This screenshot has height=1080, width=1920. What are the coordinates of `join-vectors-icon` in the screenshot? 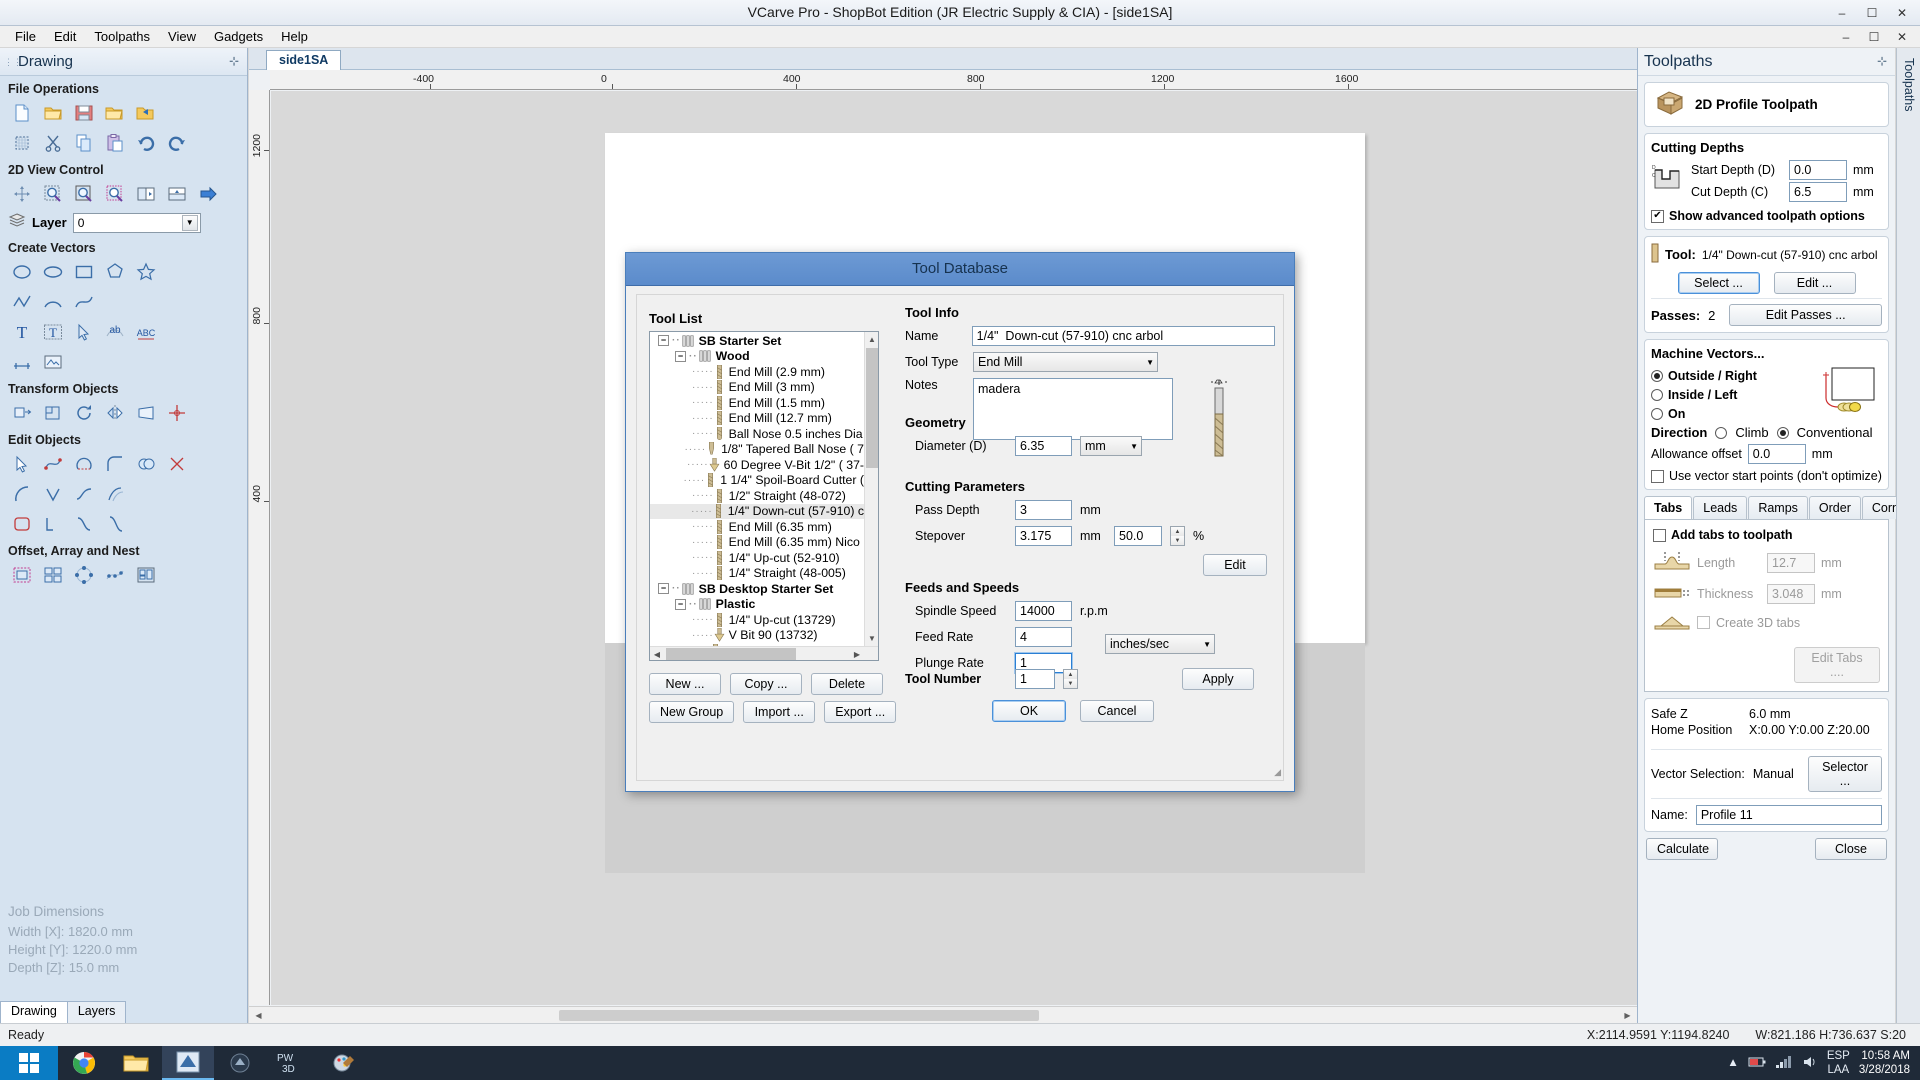 It's located at (53, 464).